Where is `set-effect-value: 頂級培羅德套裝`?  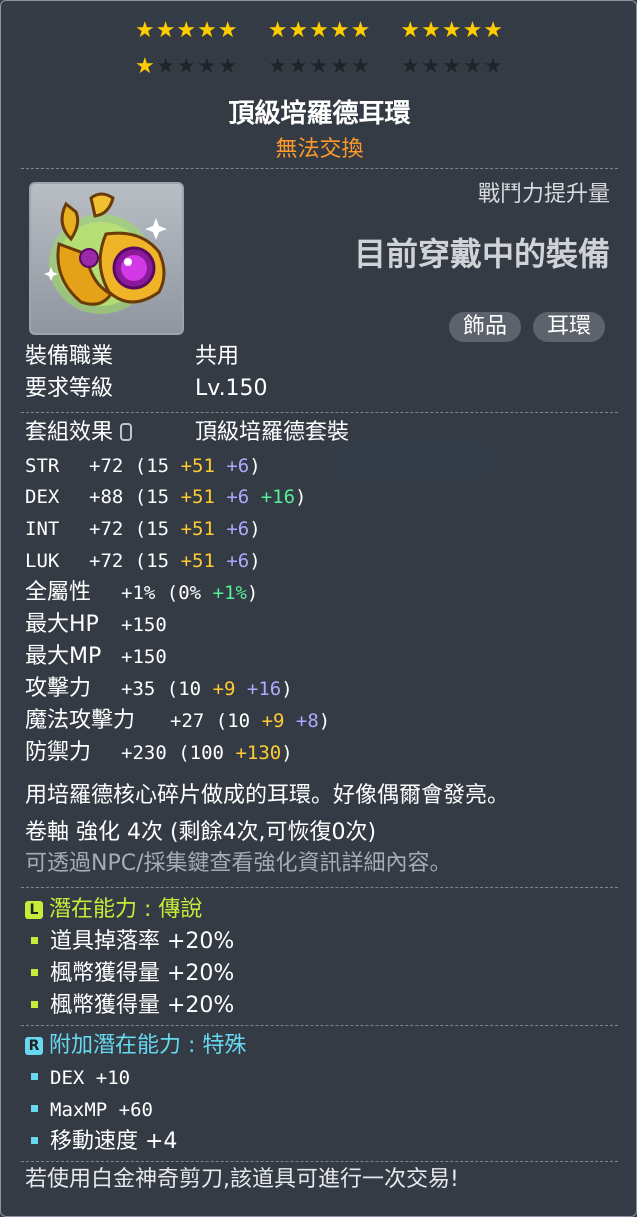
set-effect-value: 頂級培羅德套裝 is located at coordinates (272, 432).